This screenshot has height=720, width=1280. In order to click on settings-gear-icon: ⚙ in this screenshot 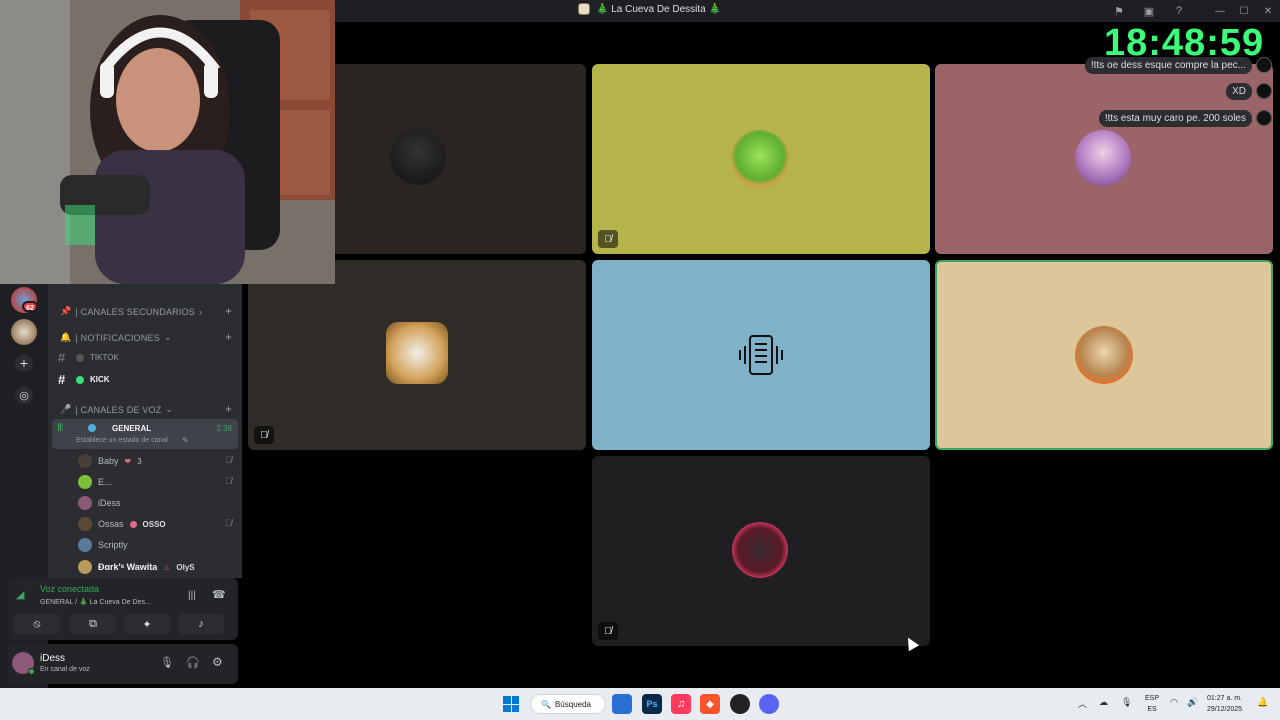, I will do `click(217, 662)`.